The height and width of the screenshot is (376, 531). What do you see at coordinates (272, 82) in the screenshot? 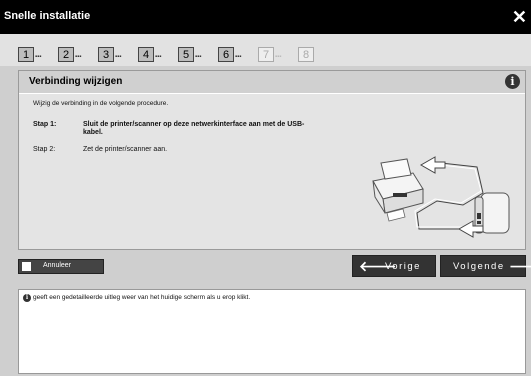
I see `panel-header: Verbinding wijzigen i` at bounding box center [272, 82].